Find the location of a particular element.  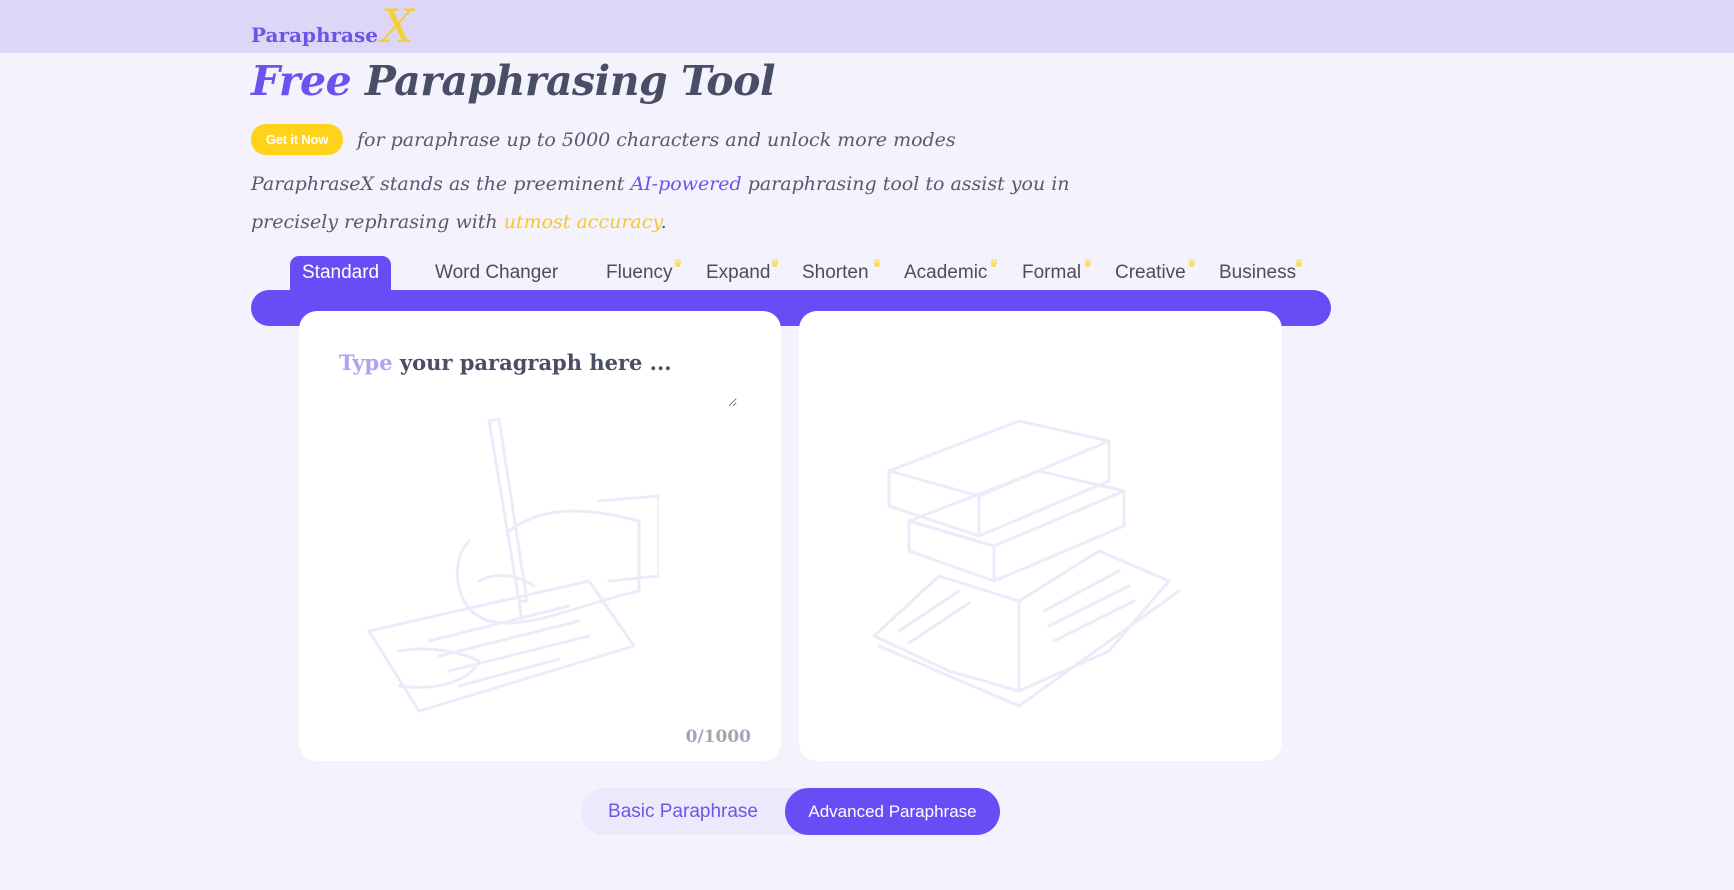

tab-label: Standard is located at coordinates (341, 272).